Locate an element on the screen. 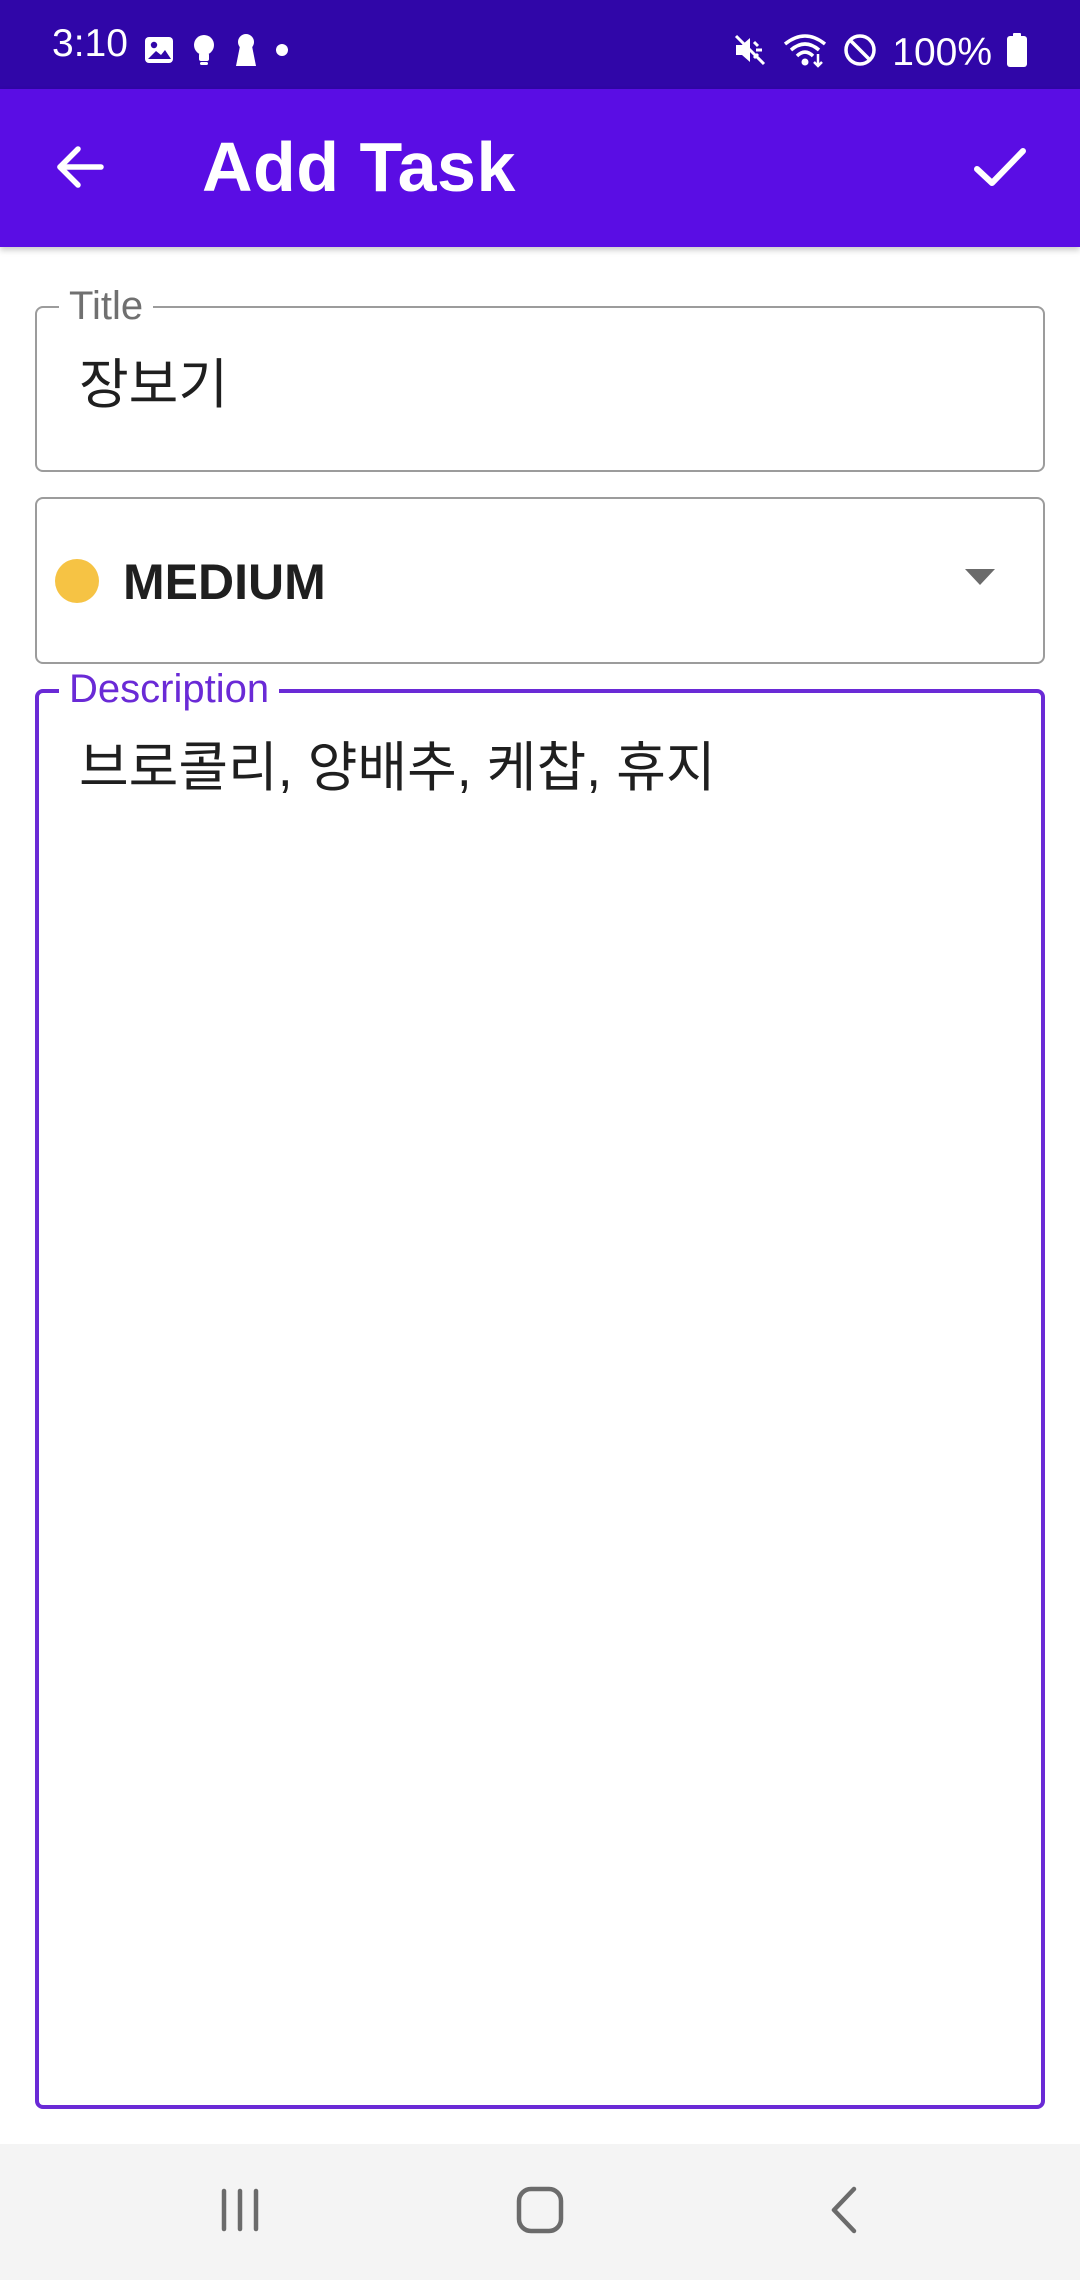  bulb-icon is located at coordinates (204, 52).